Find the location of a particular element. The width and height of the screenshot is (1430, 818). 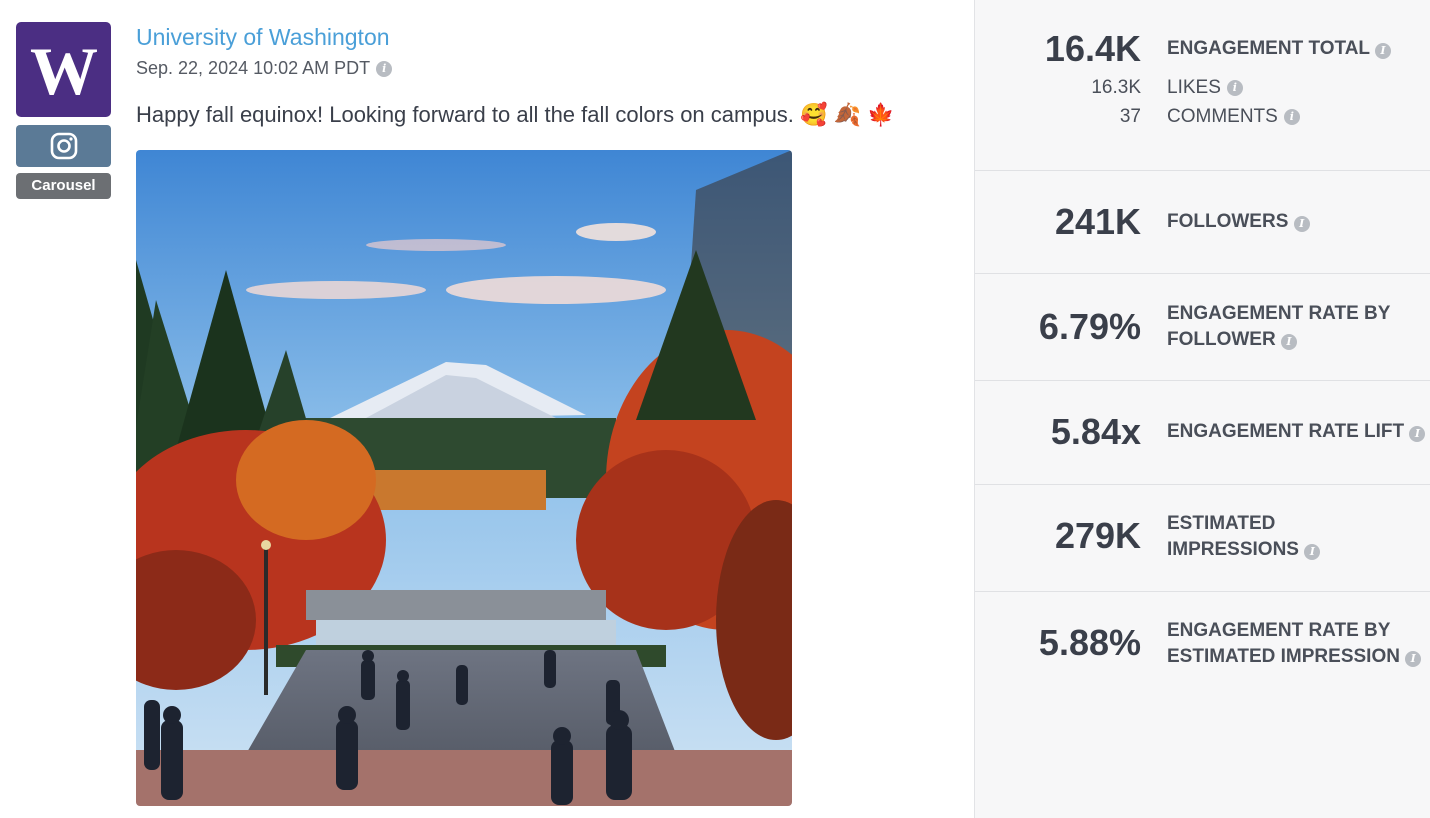

engagement-rate-by-follower-label-text: ENGAGEMENT RATE BY FOLLOWER is located at coordinates (1279, 326).